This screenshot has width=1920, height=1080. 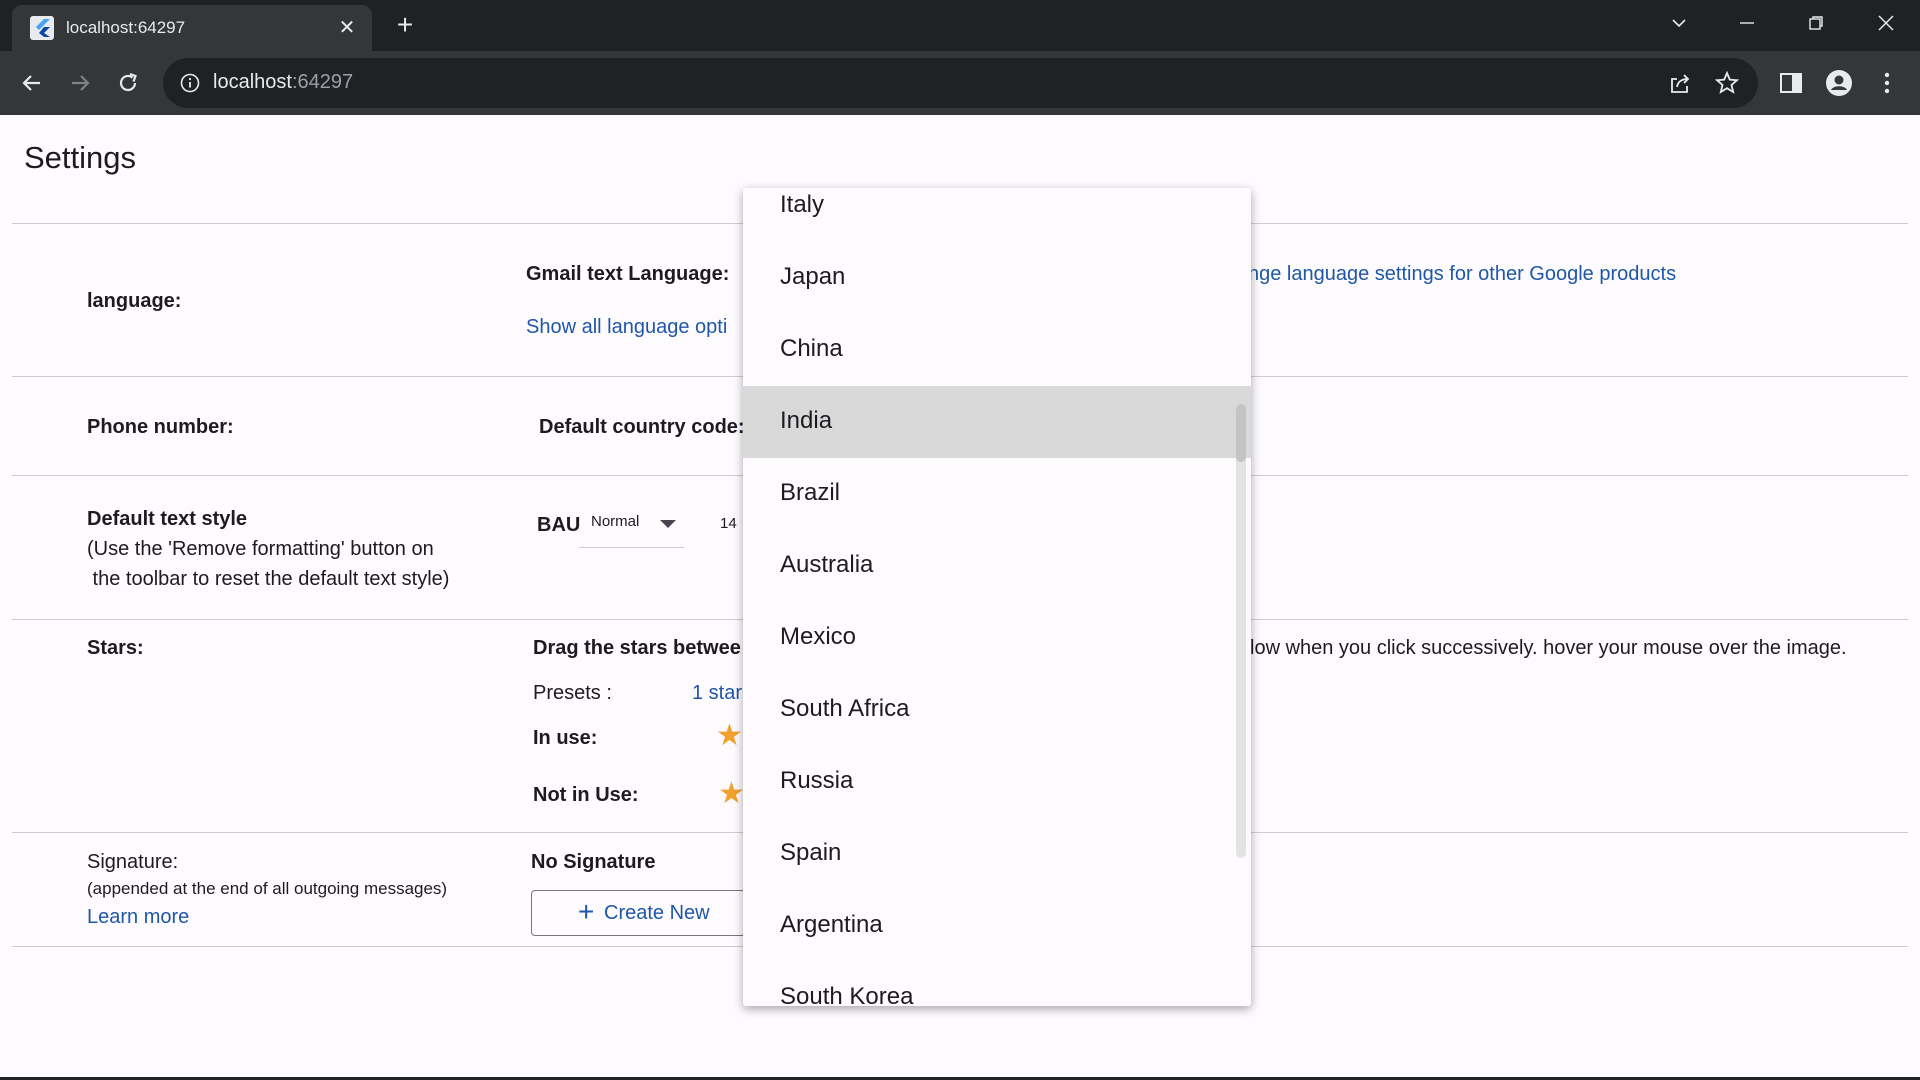 What do you see at coordinates (615, 521) in the screenshot?
I see `font-style-value: Normal` at bounding box center [615, 521].